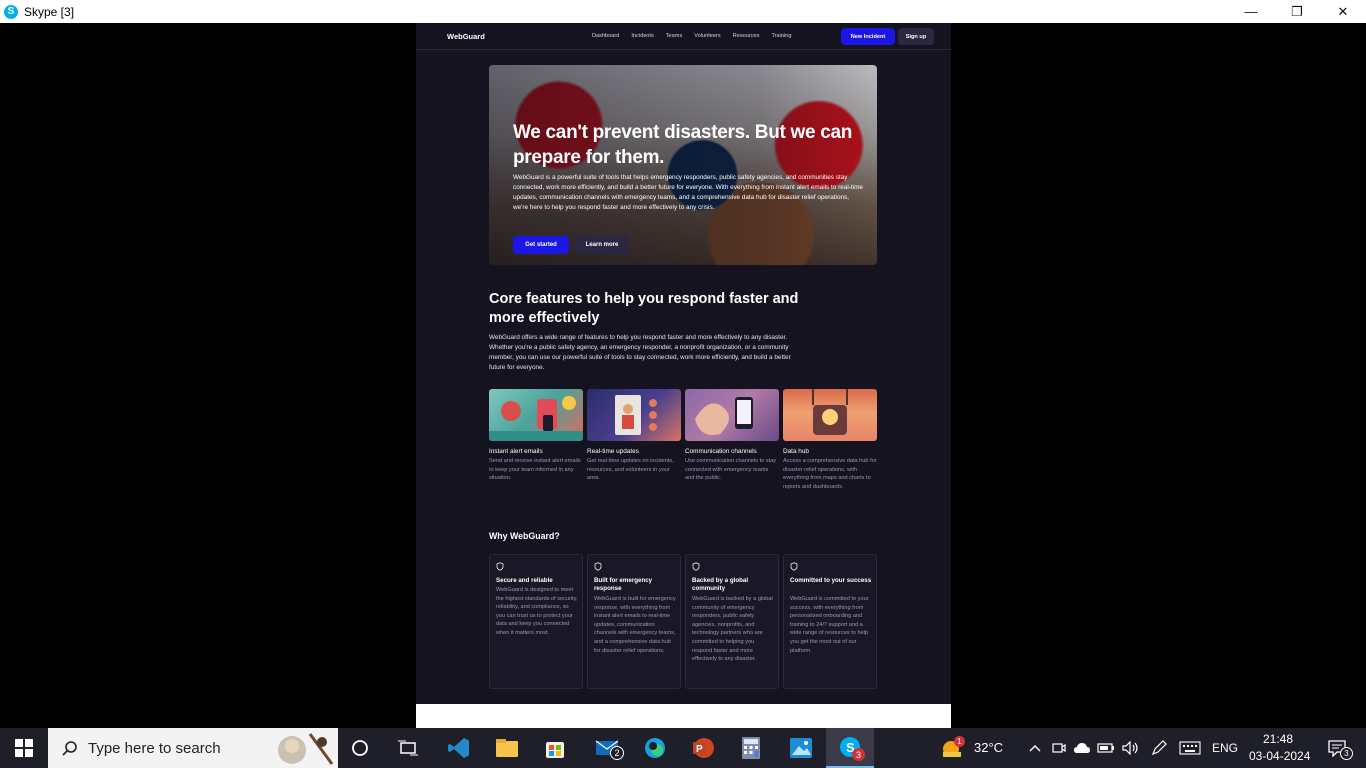  Describe the element at coordinates (1279, 756) in the screenshot. I see `clock-date: 03-04-2024` at that location.